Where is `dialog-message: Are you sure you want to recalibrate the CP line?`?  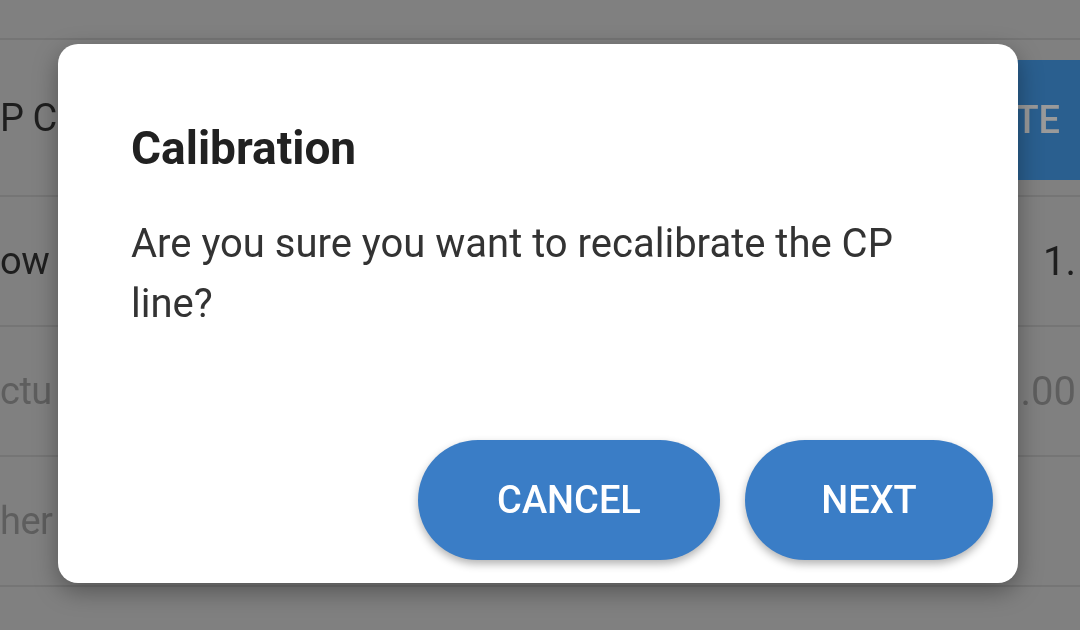 dialog-message: Are you sure you want to recalibrate the CP line? is located at coordinates (512, 274).